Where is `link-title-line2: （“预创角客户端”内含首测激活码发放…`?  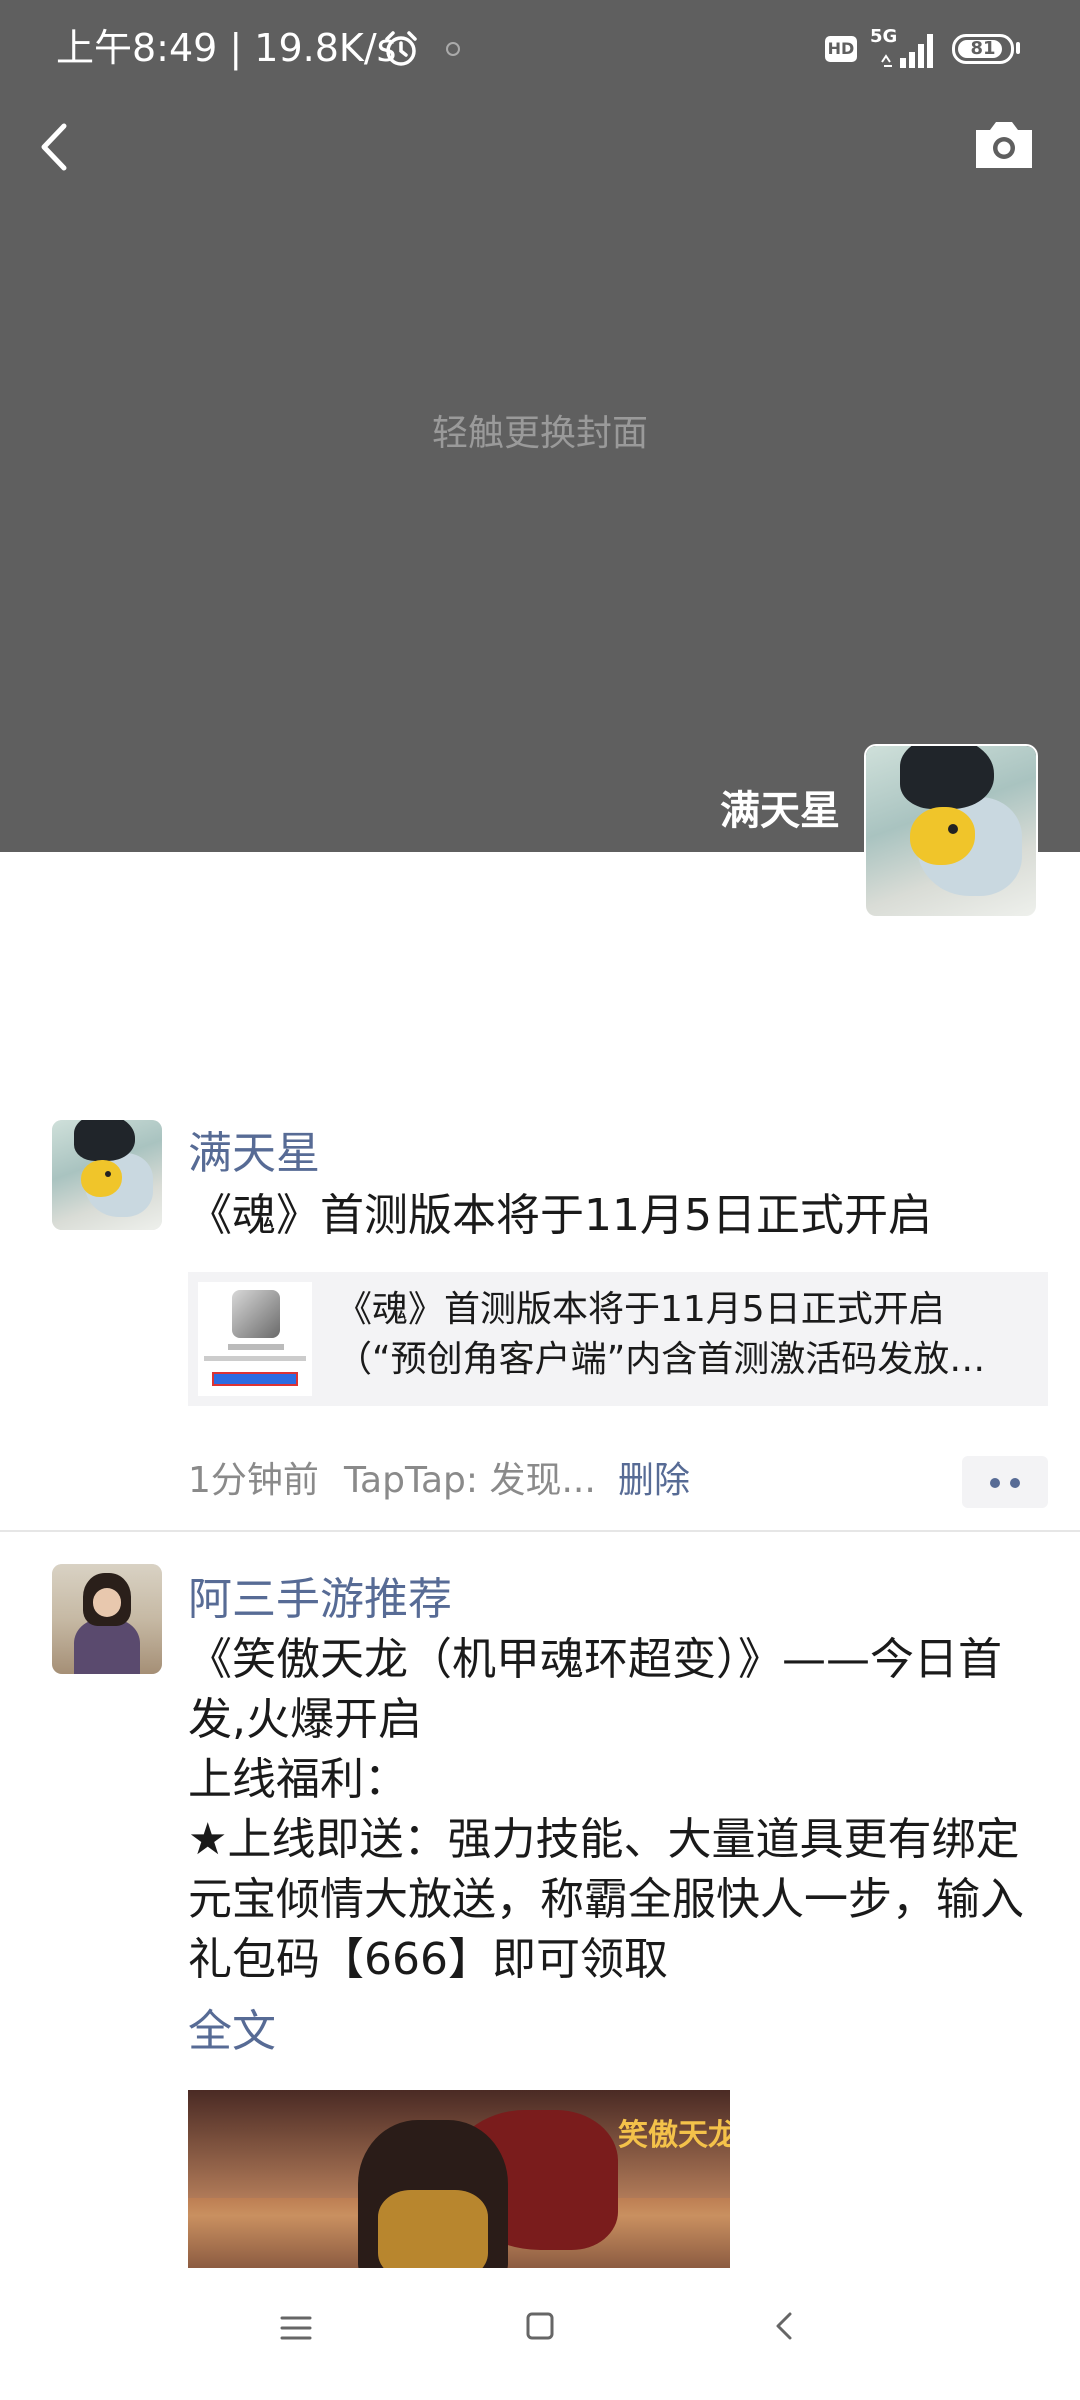 link-title-line2: （“预创角客户端”内含首测激活码发放… is located at coordinates (661, 1359).